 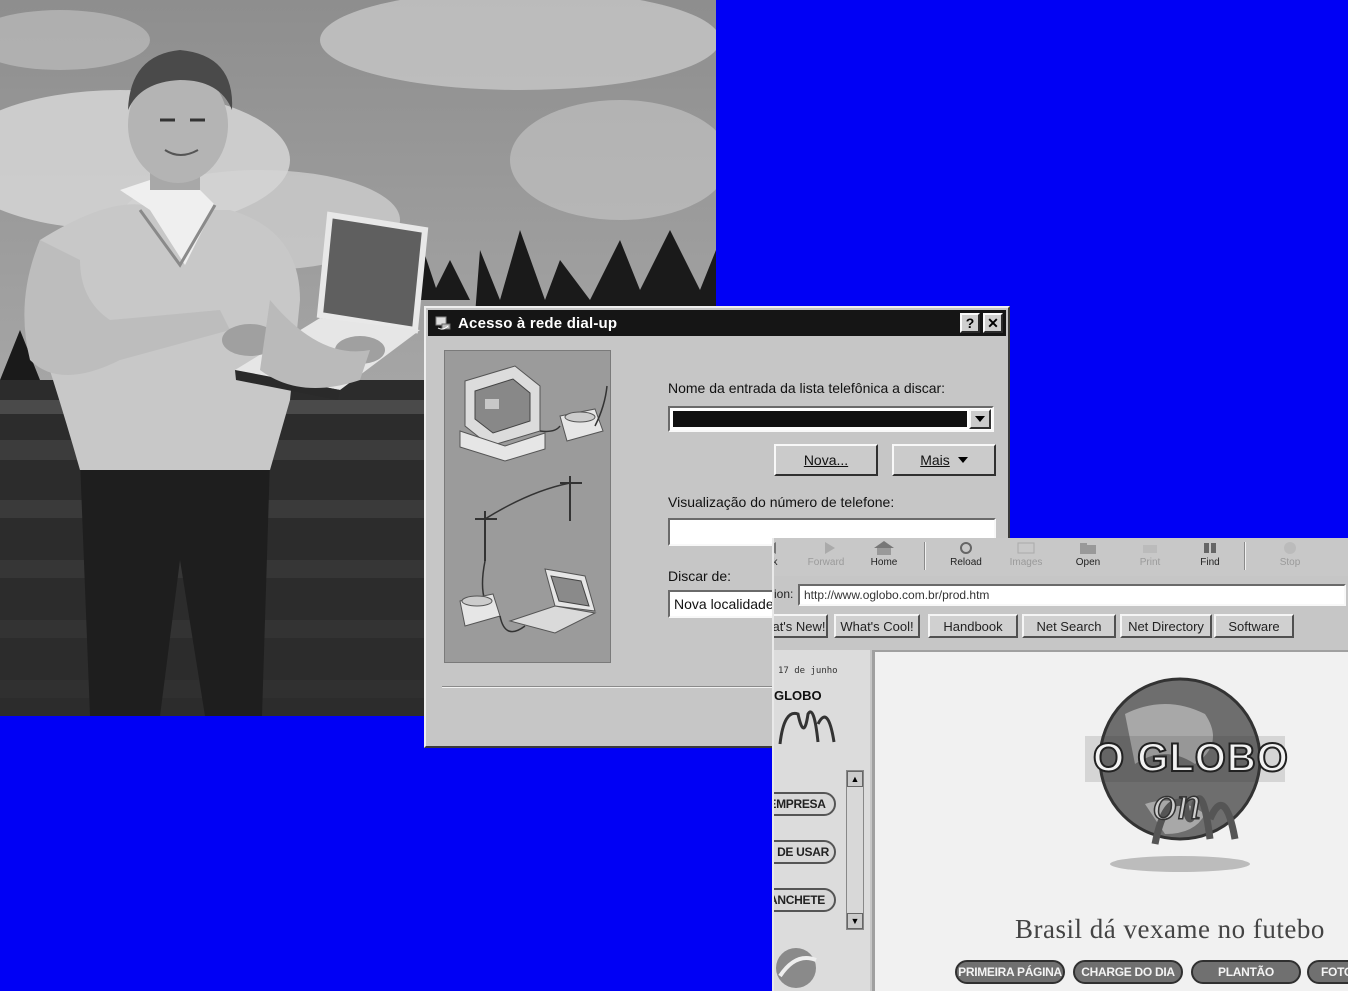 I want to click on dialog-titlebar: Acesso à rede dial-up ? ✕, so click(x=717, y=323).